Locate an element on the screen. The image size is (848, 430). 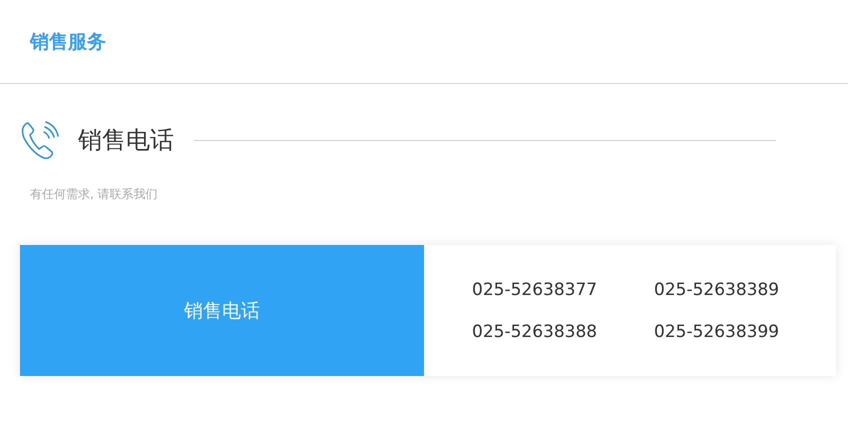
header-title: 销售服务 is located at coordinates (68, 42).